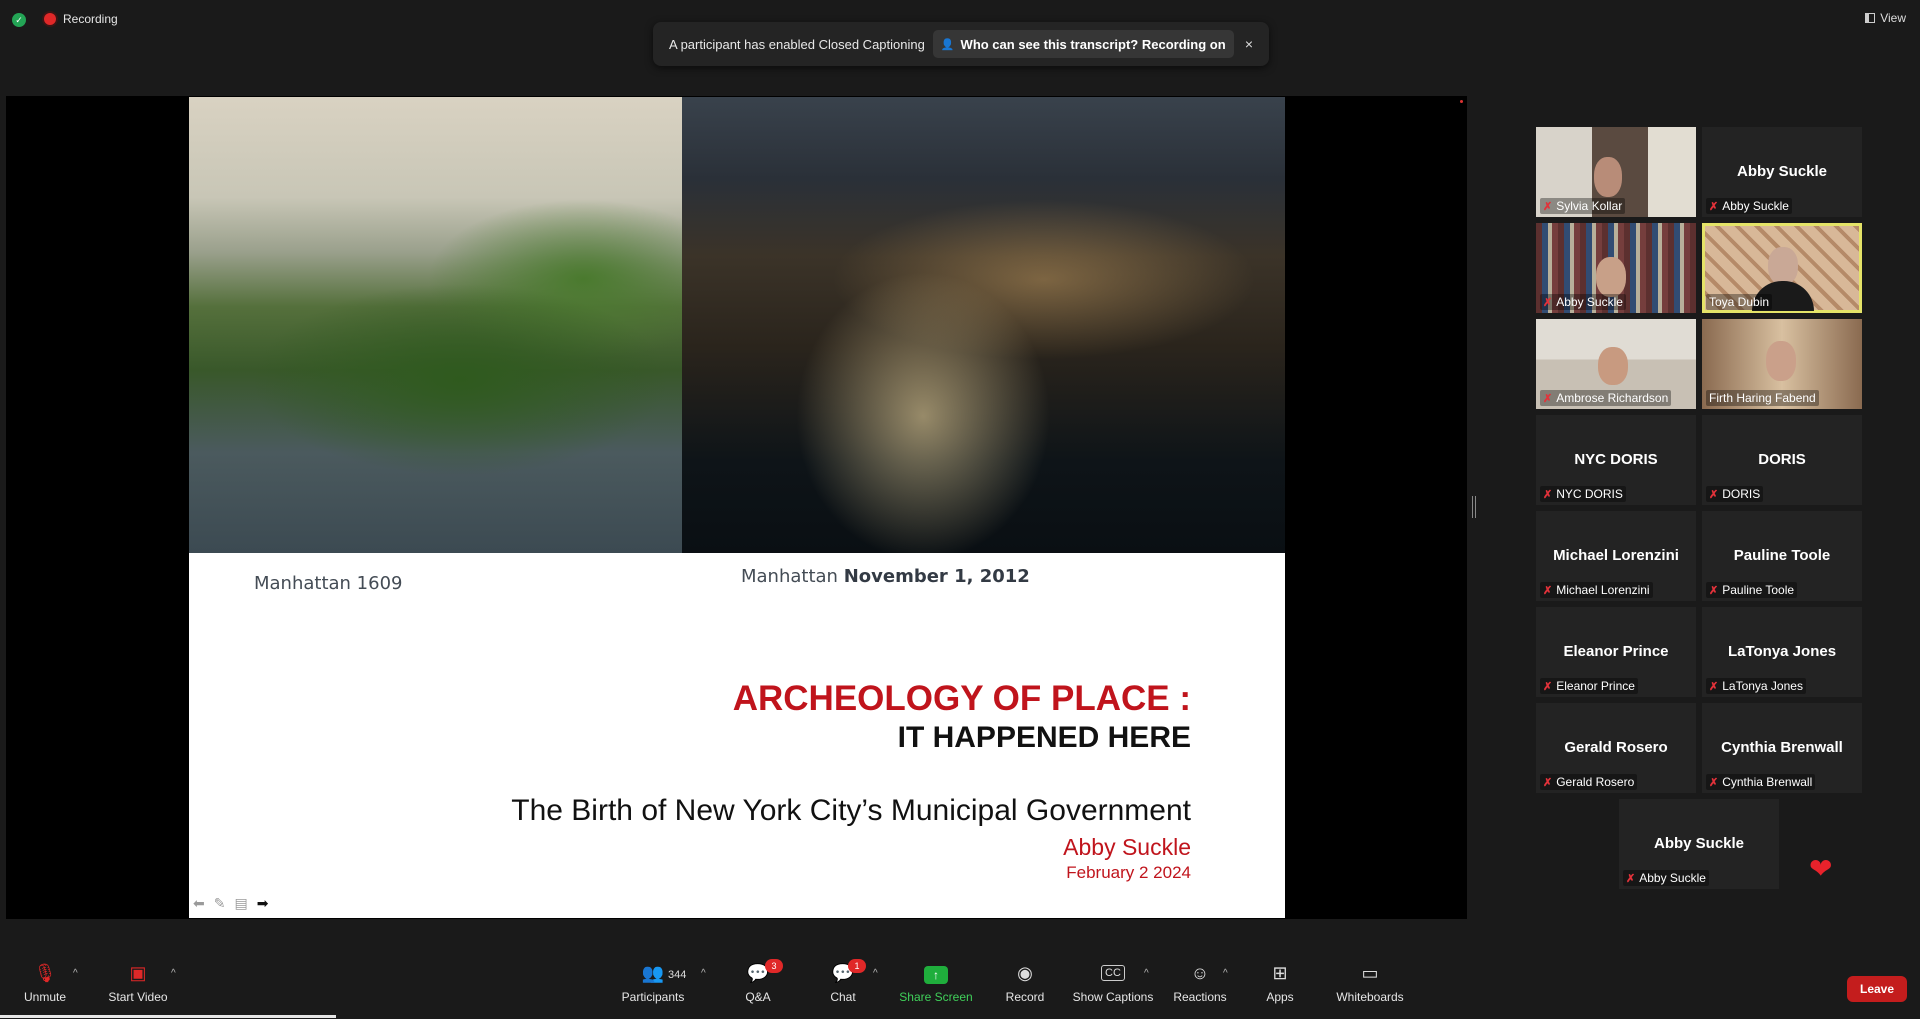  Describe the element at coordinates (1821, 868) in the screenshot. I see `heart-reaction-icon: ❤` at that location.